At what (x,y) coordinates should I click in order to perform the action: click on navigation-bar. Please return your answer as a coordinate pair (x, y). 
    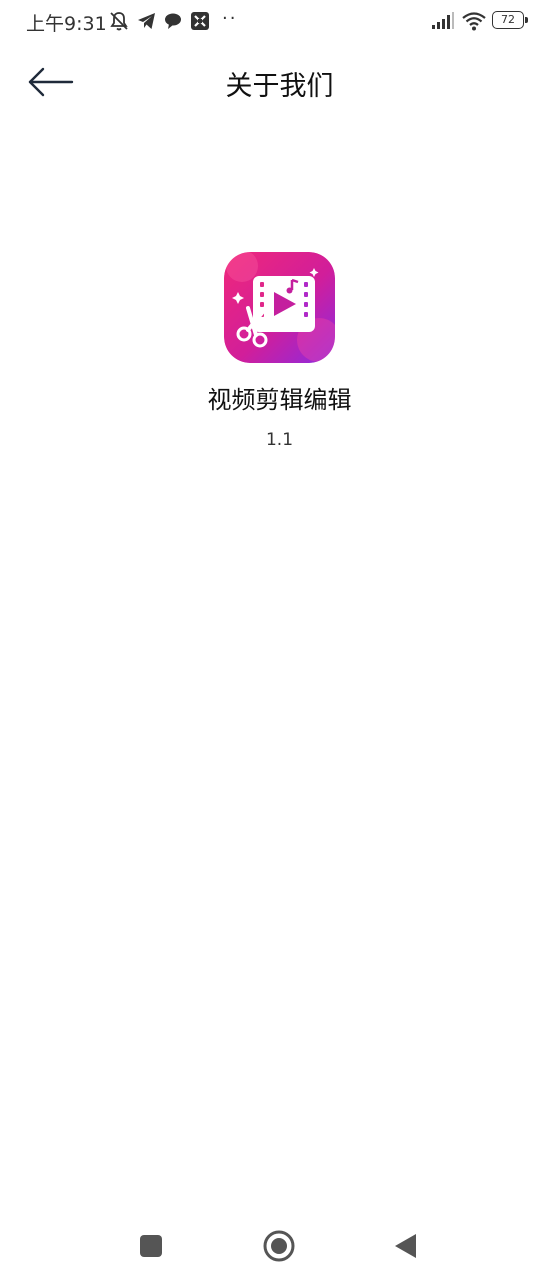
    Looking at the image, I should click on (279, 1246).